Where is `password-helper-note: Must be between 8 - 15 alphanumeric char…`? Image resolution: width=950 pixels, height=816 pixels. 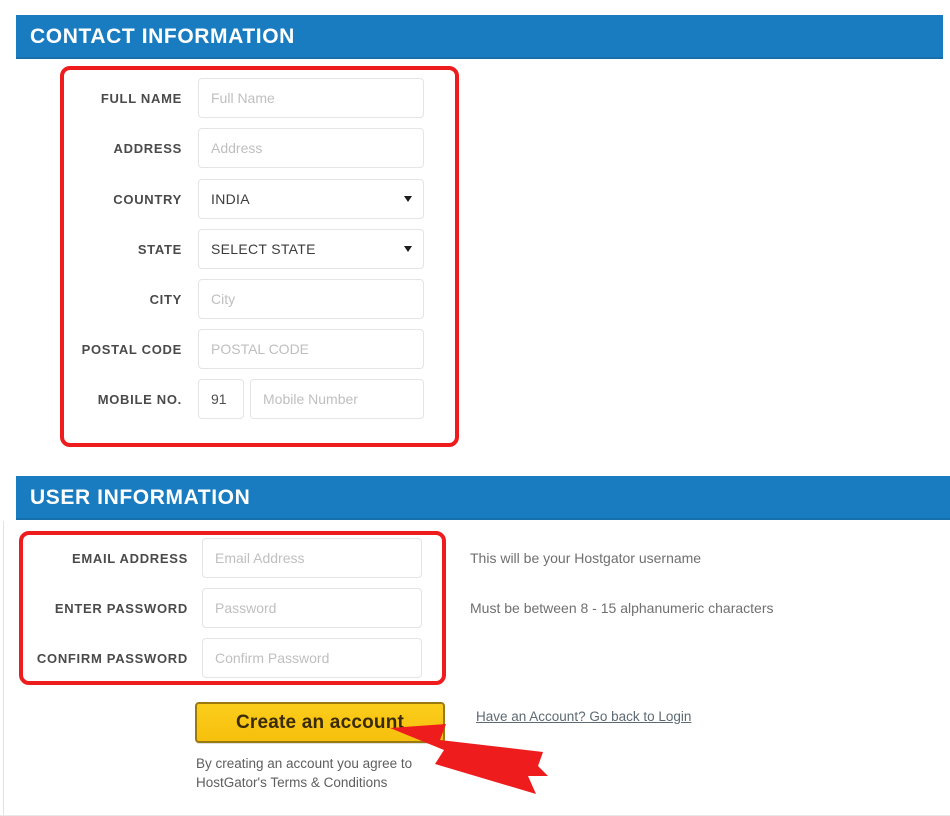 password-helper-note: Must be between 8 - 15 alphanumeric char… is located at coordinates (622, 608).